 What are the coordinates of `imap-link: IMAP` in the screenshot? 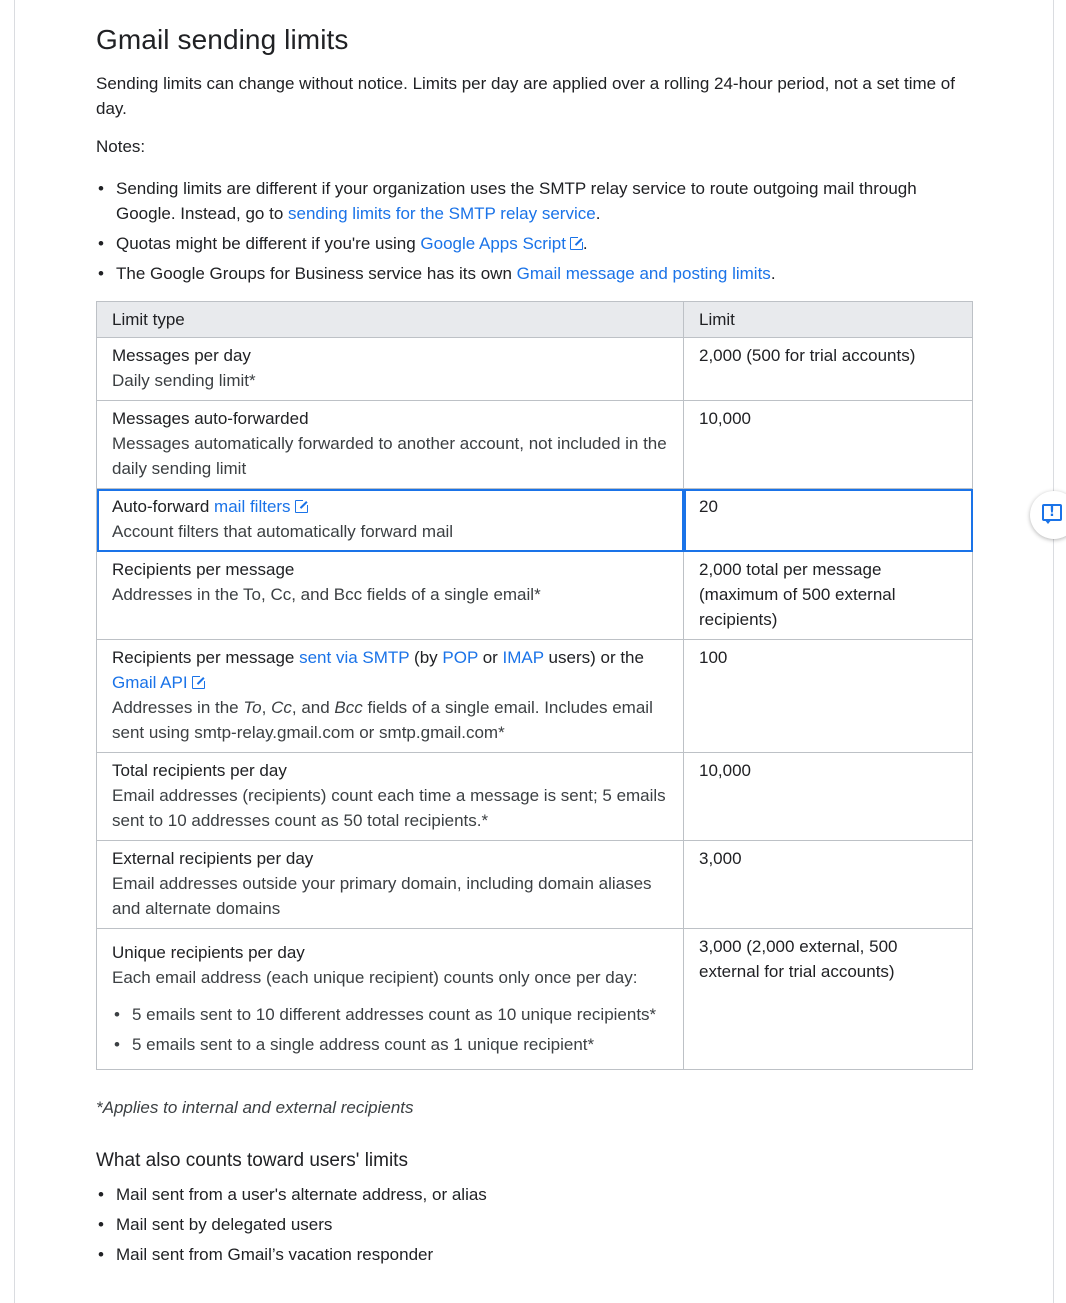 It's located at (523, 657).